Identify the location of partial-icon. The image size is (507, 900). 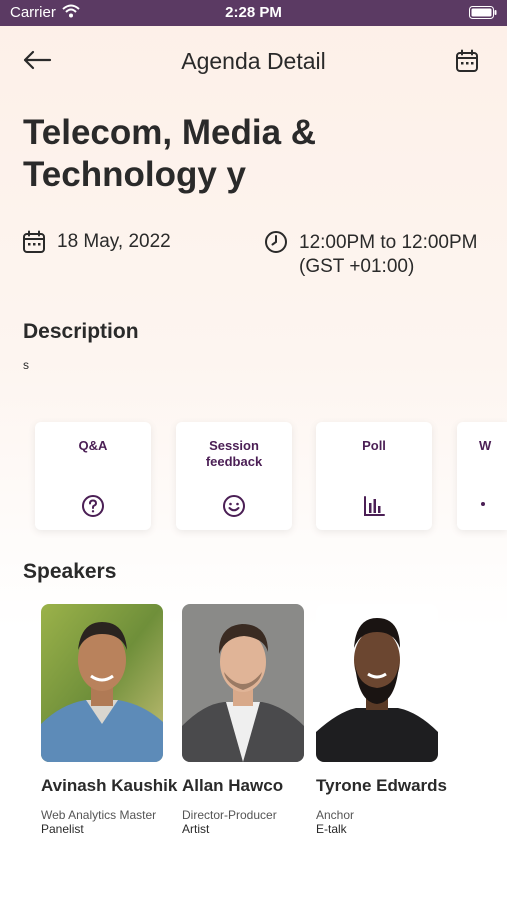
(483, 504).